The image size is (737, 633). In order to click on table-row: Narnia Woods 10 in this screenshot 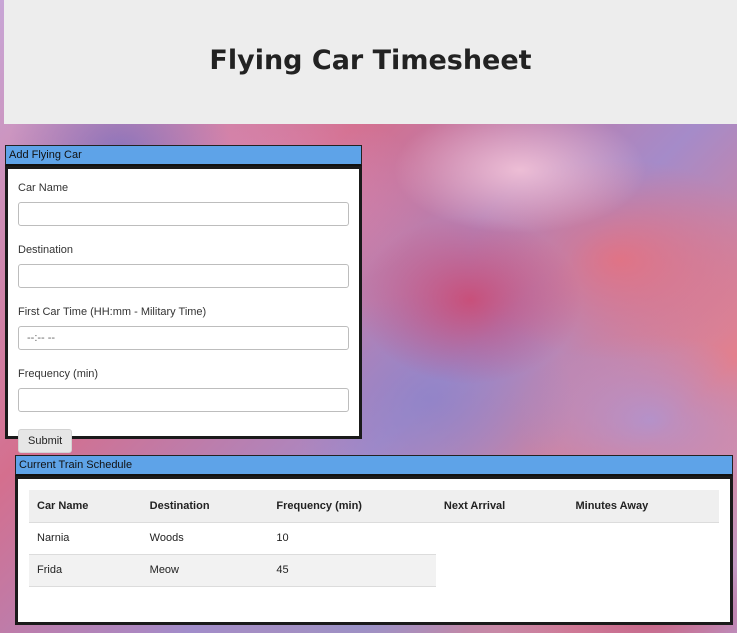, I will do `click(374, 538)`.